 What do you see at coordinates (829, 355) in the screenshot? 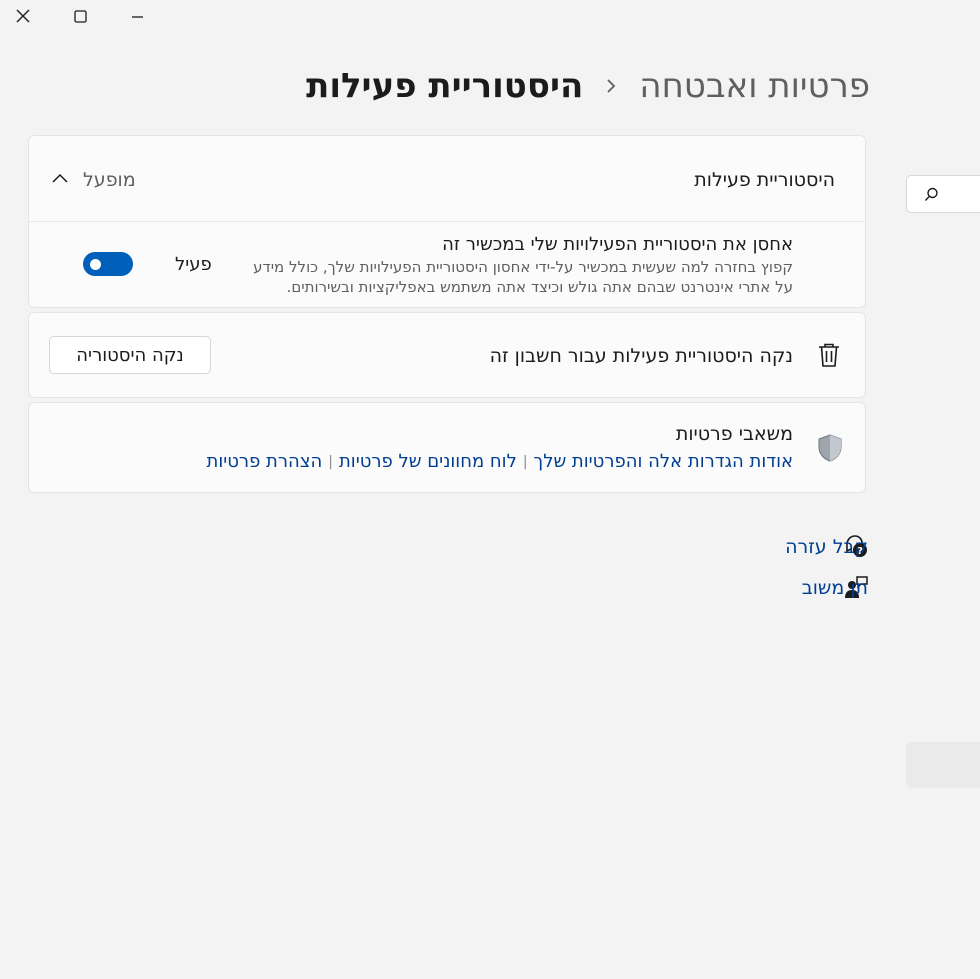
I see `trash-icon` at bounding box center [829, 355].